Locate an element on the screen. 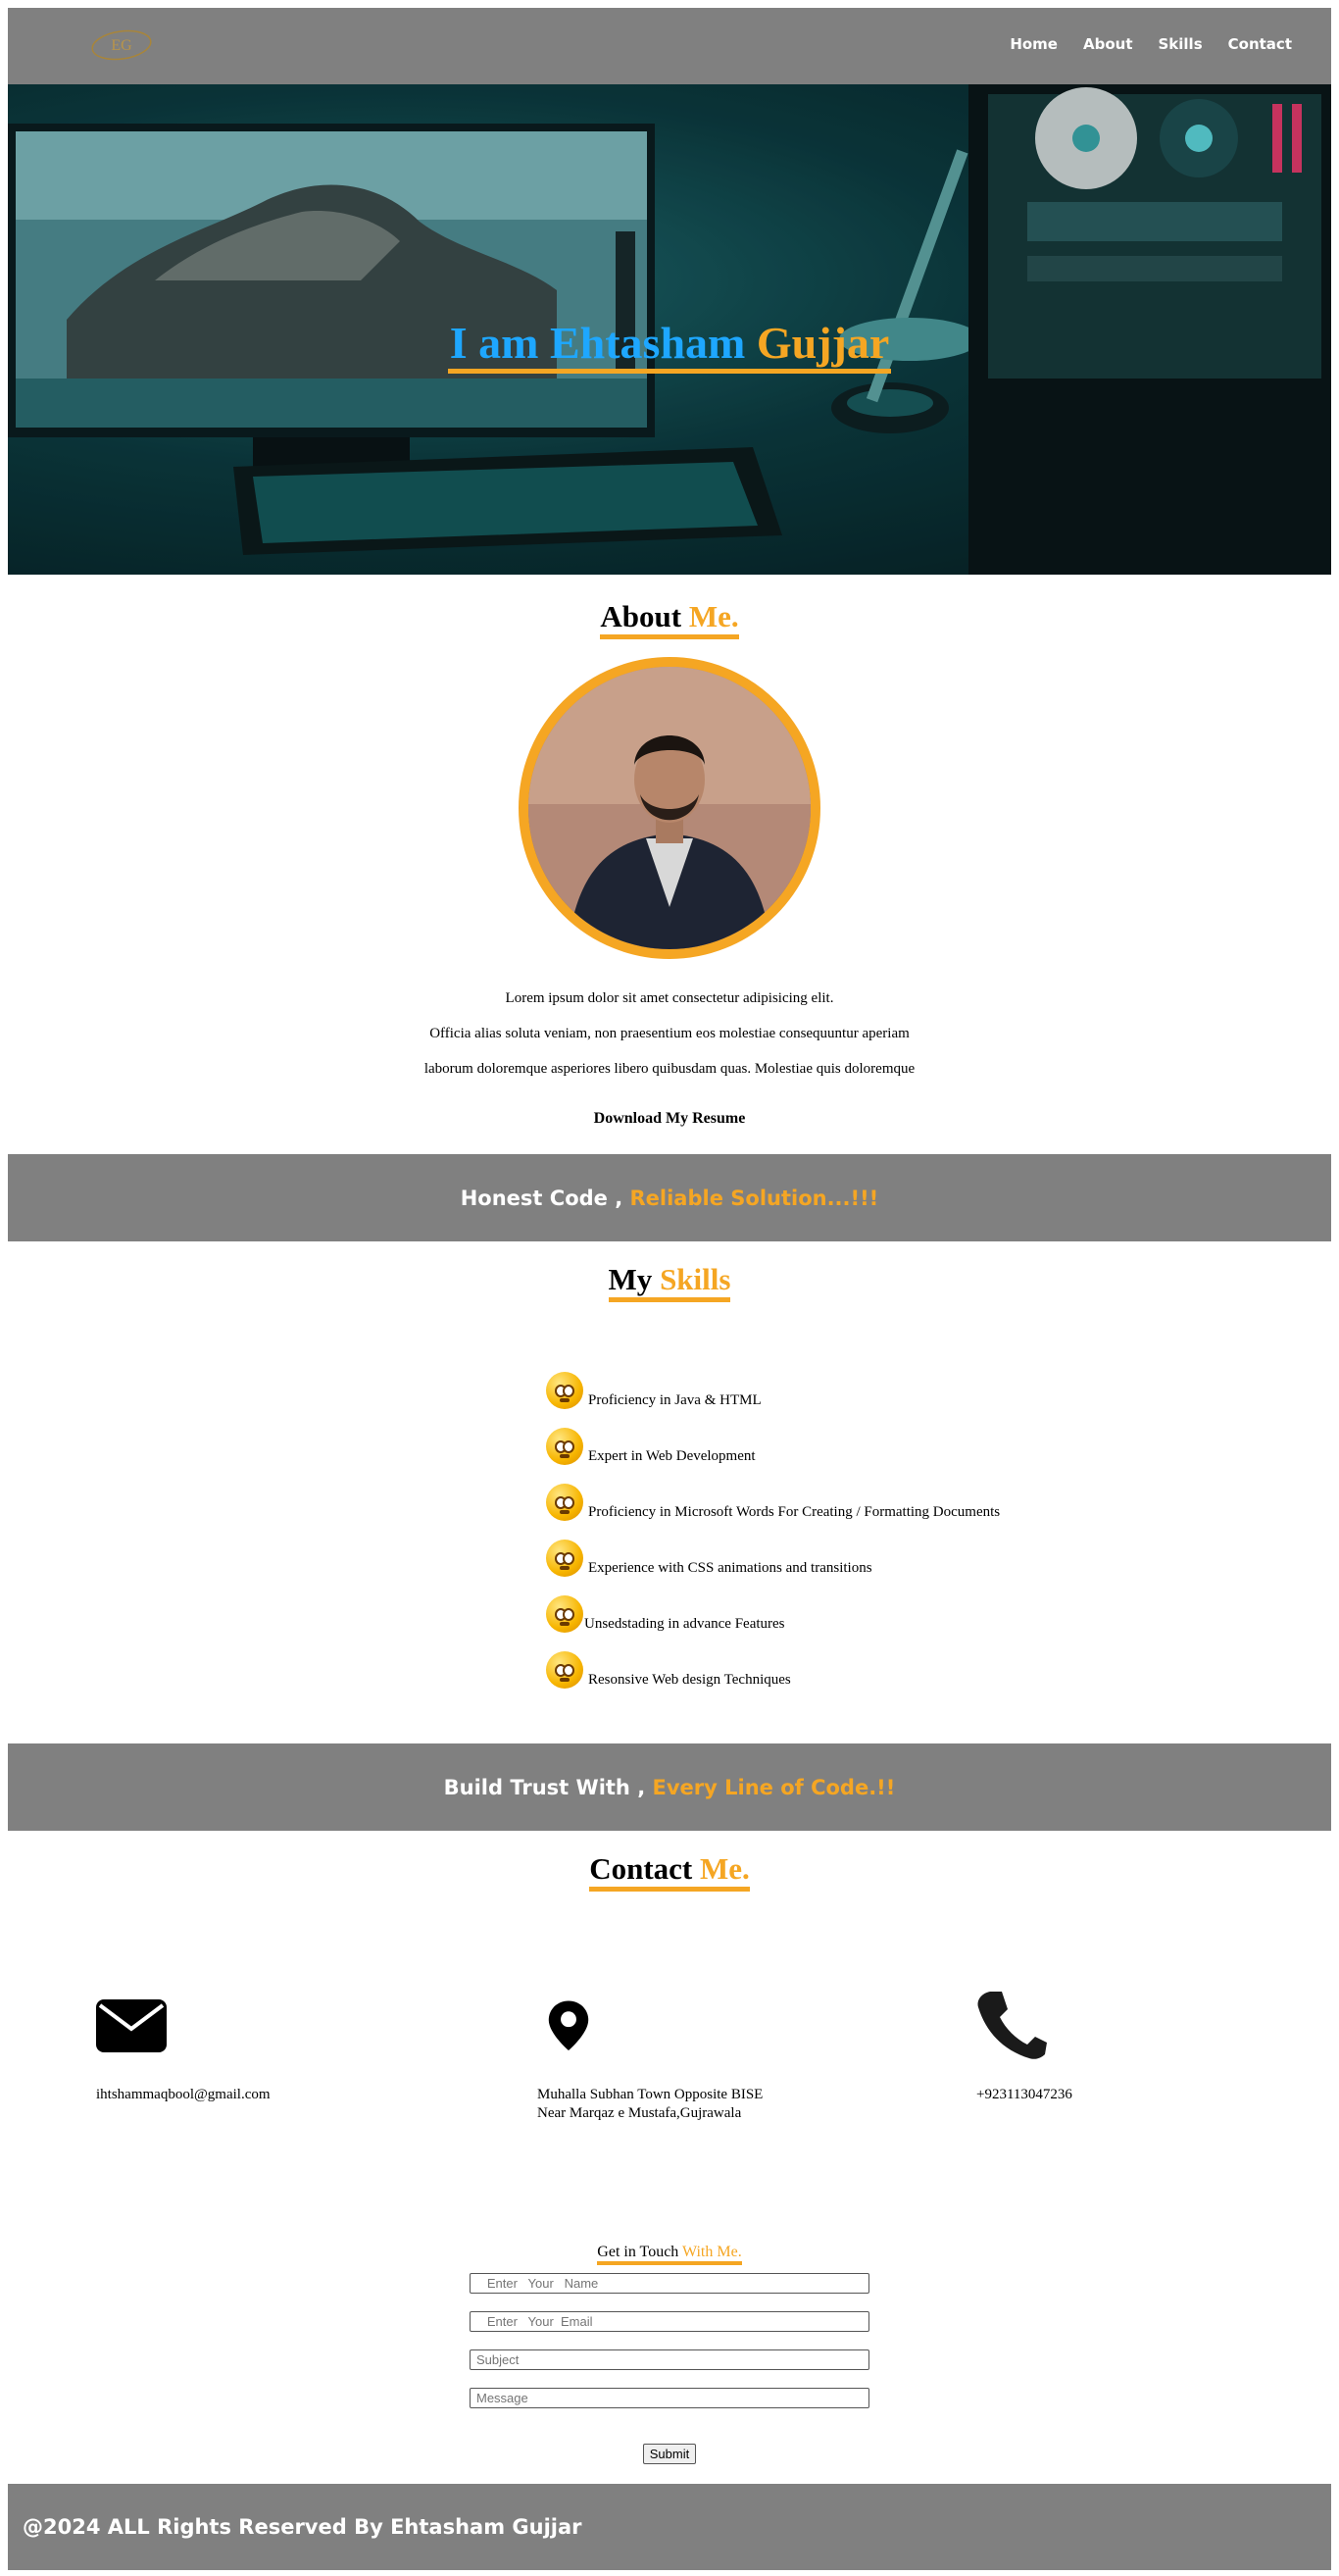 The height and width of the screenshot is (2576, 1339). tagline-2-text: Build Trust With , is located at coordinates (545, 1787).